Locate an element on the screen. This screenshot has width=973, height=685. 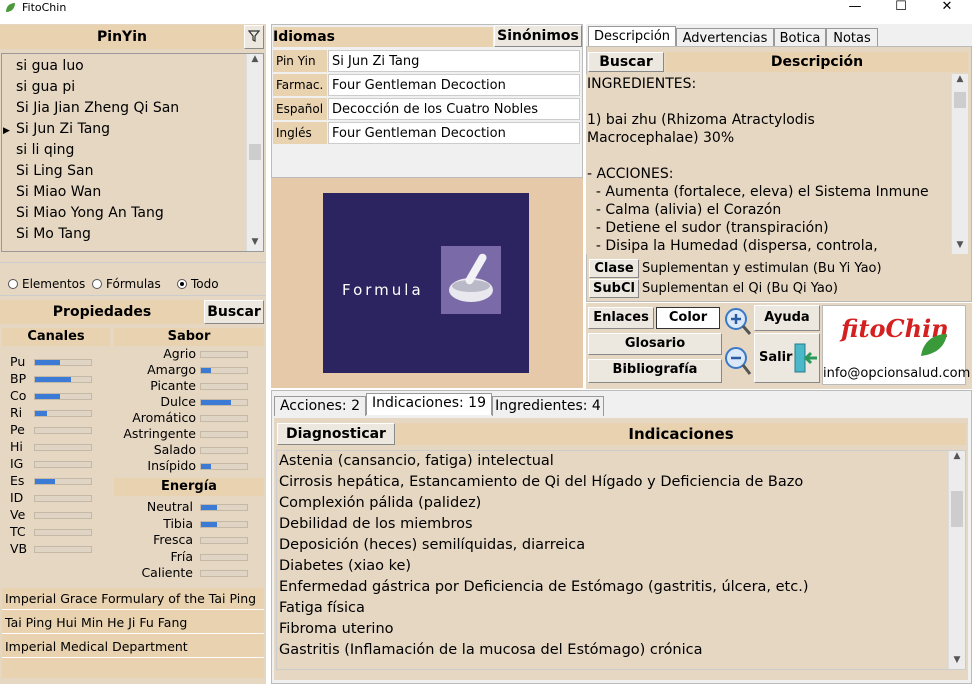
language-label: Farmac. is located at coordinates (300, 85).